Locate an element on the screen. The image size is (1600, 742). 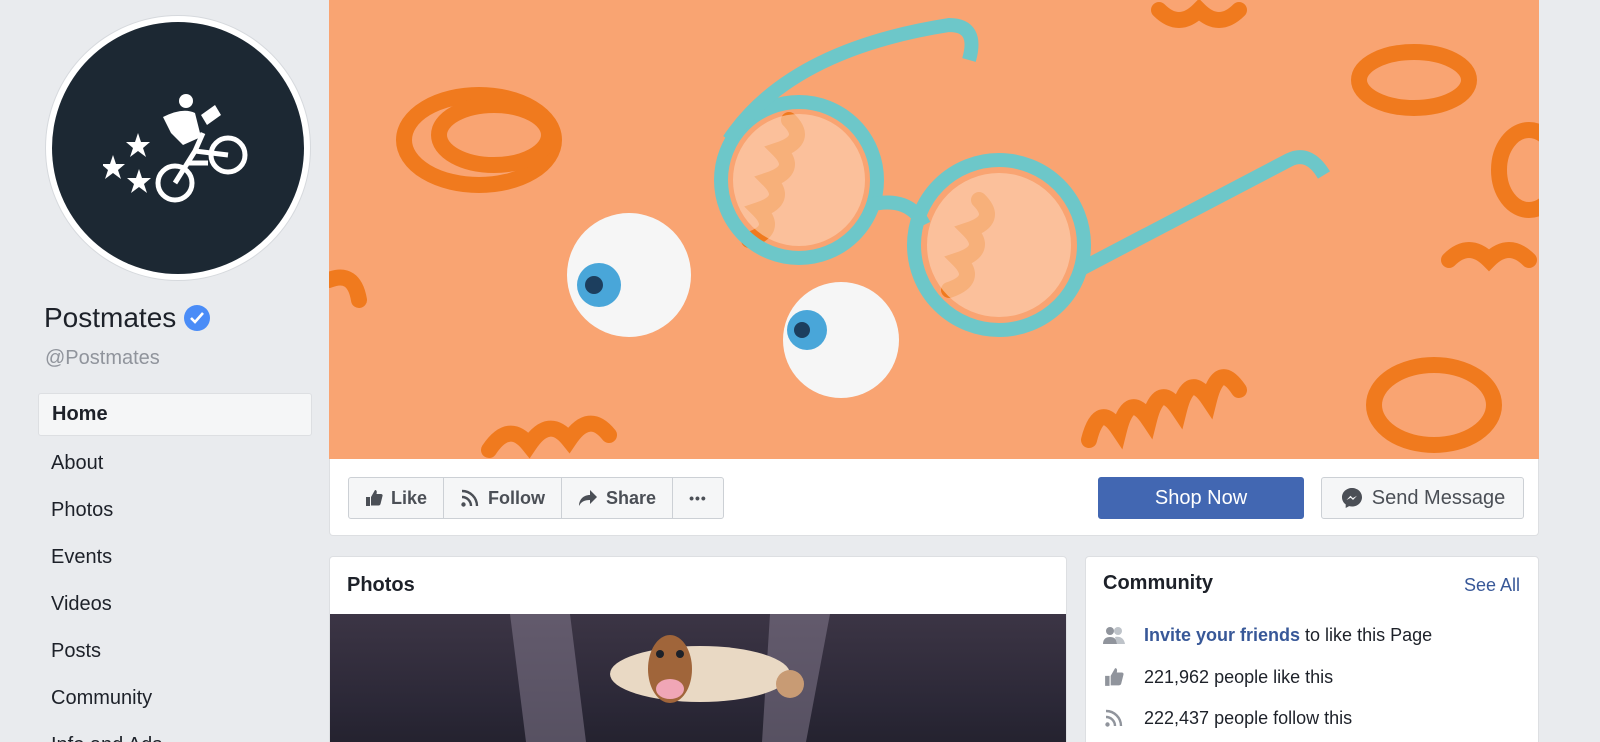
invite-text: Invite your friends to like this Page is located at coordinates (1288, 635).